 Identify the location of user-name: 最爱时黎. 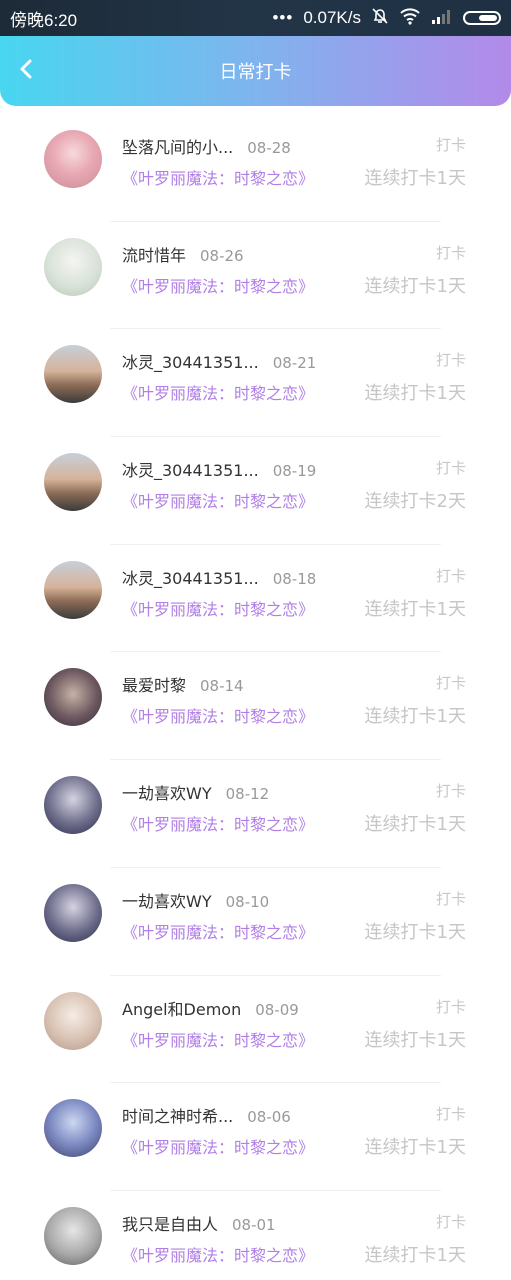
(154, 684).